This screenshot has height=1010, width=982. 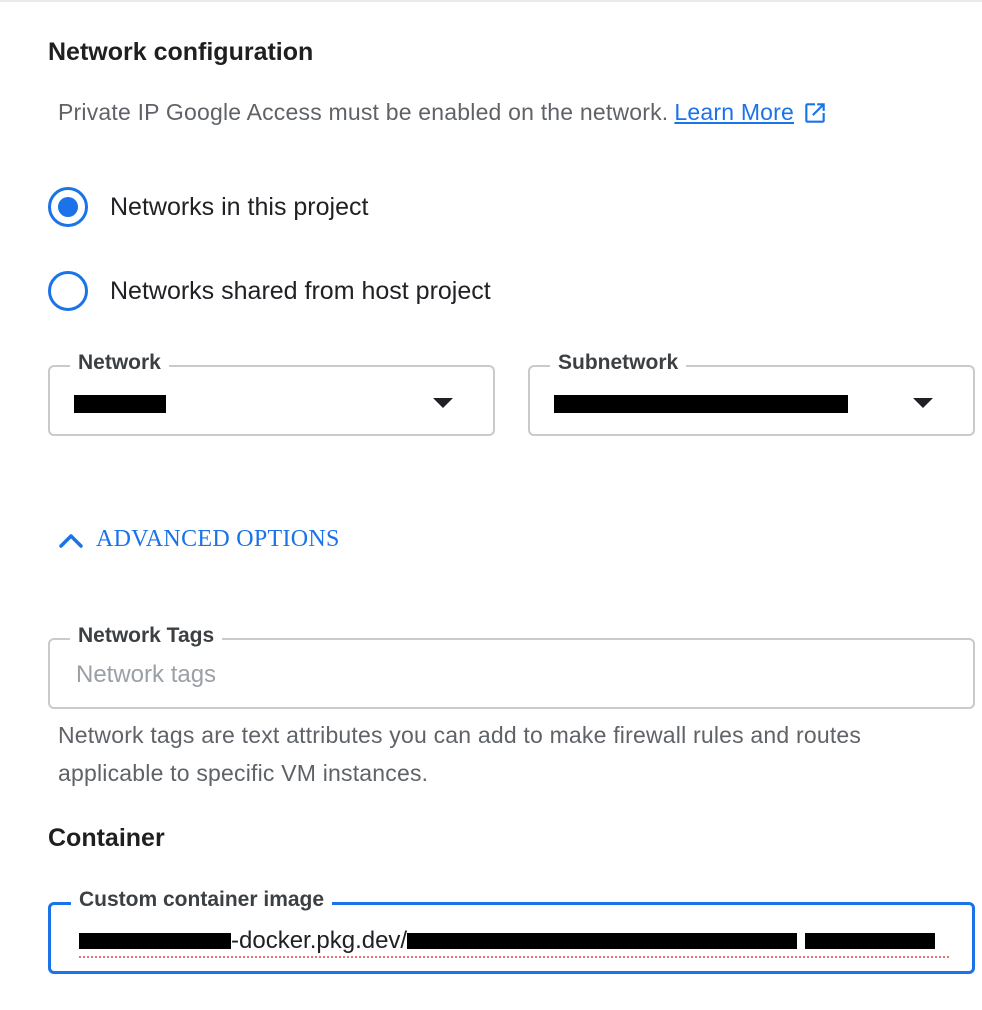 I want to click on subnetwork-select-label: Subnetwork, so click(x=618, y=363).